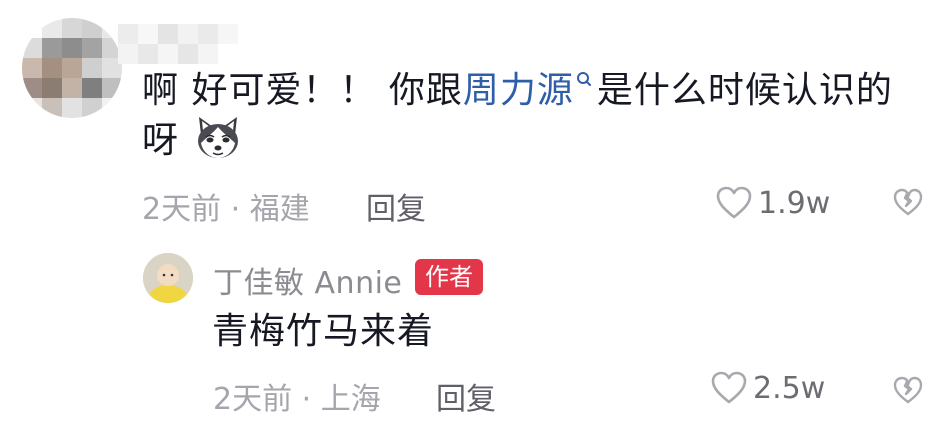 Image resolution: width=943 pixels, height=440 pixels. Describe the element at coordinates (279, 209) in the screenshot. I see `comment-location: 福建` at that location.